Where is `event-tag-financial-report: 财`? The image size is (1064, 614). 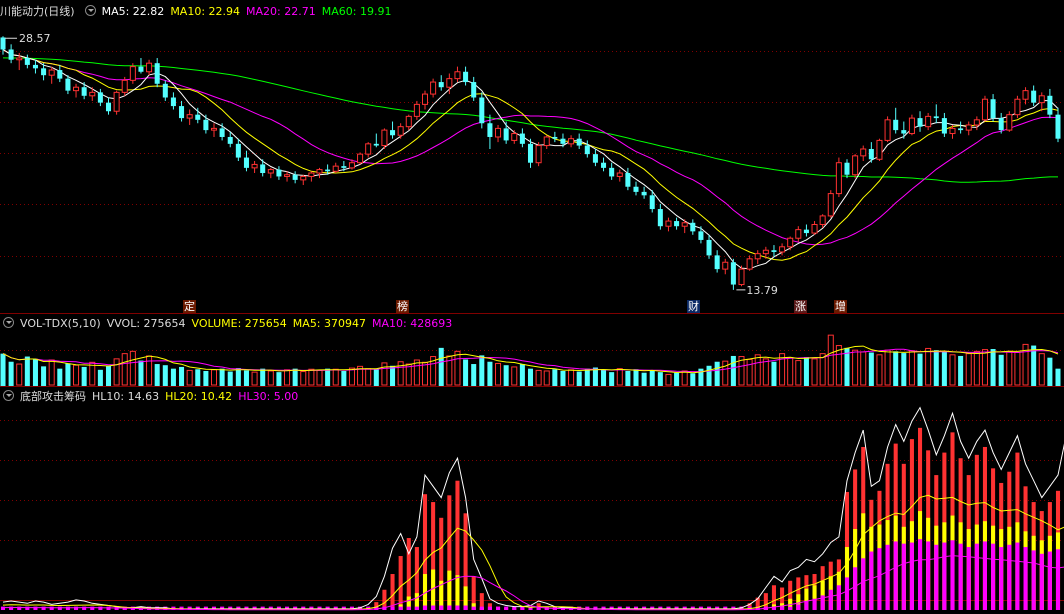
event-tag-financial-report: 财 is located at coordinates (693, 306).